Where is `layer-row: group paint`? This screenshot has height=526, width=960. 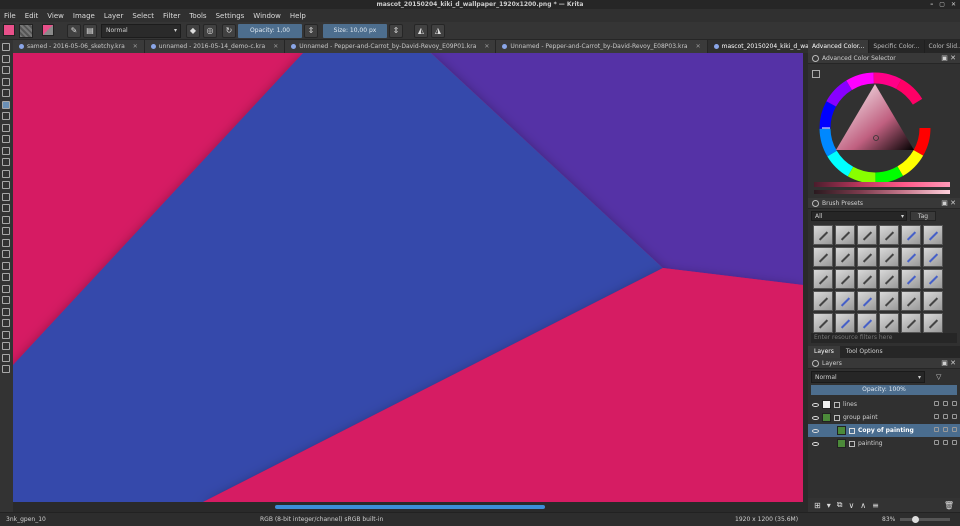
layer-row: group paint is located at coordinates (884, 417).